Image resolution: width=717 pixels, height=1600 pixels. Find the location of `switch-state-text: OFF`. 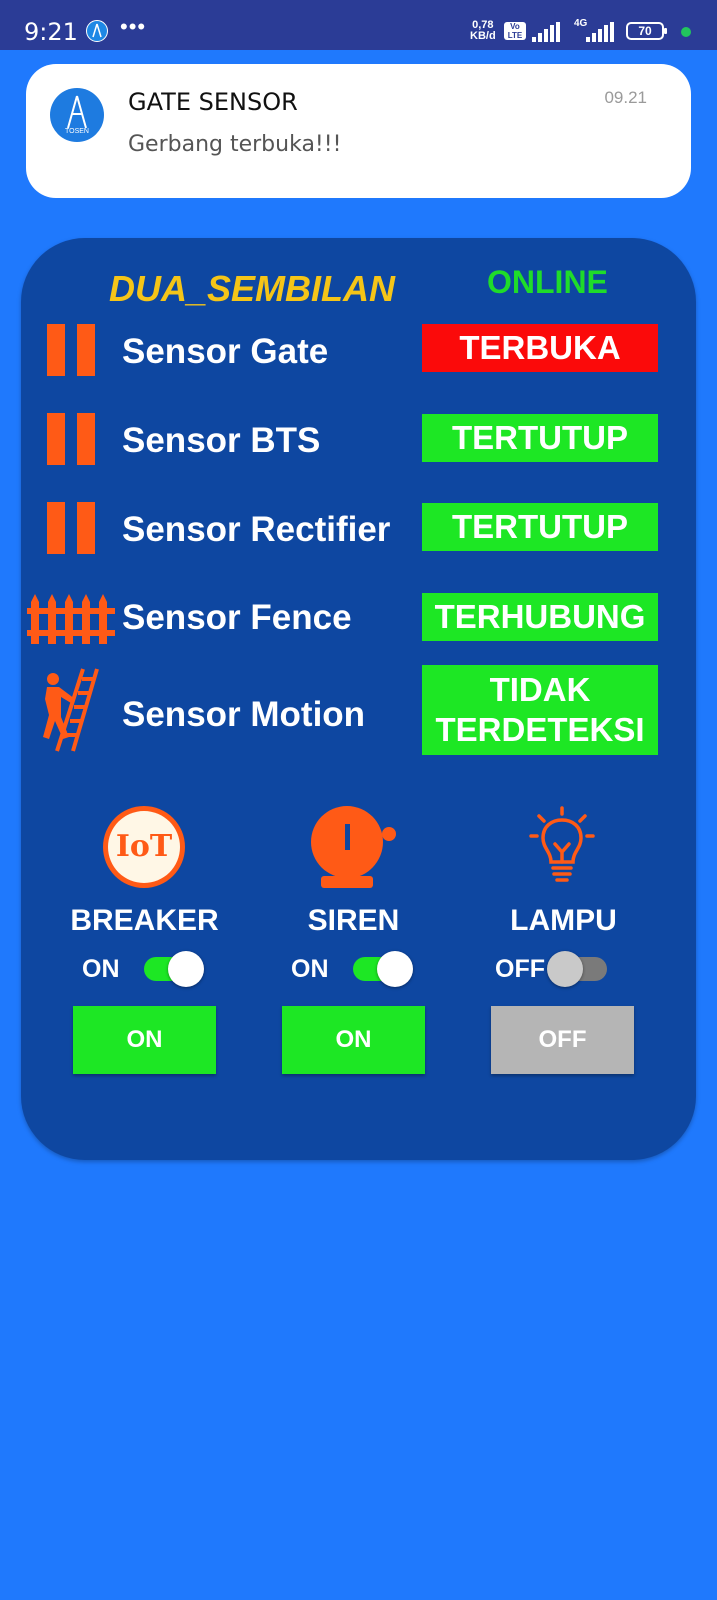

switch-state-text: OFF is located at coordinates (520, 969).